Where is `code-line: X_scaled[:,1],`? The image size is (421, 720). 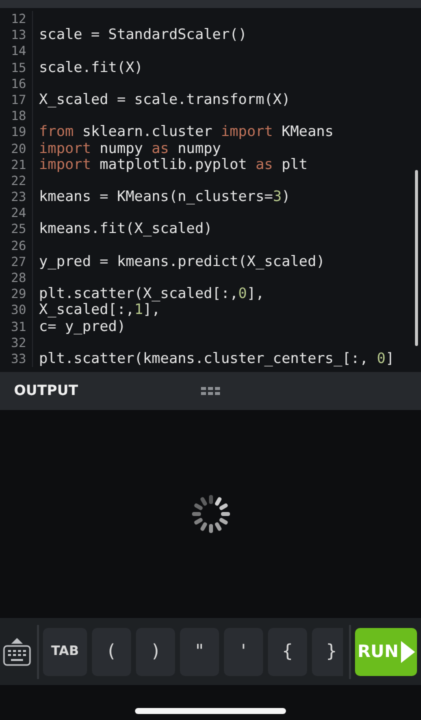 code-line: X_scaled[:,1], is located at coordinates (99, 310).